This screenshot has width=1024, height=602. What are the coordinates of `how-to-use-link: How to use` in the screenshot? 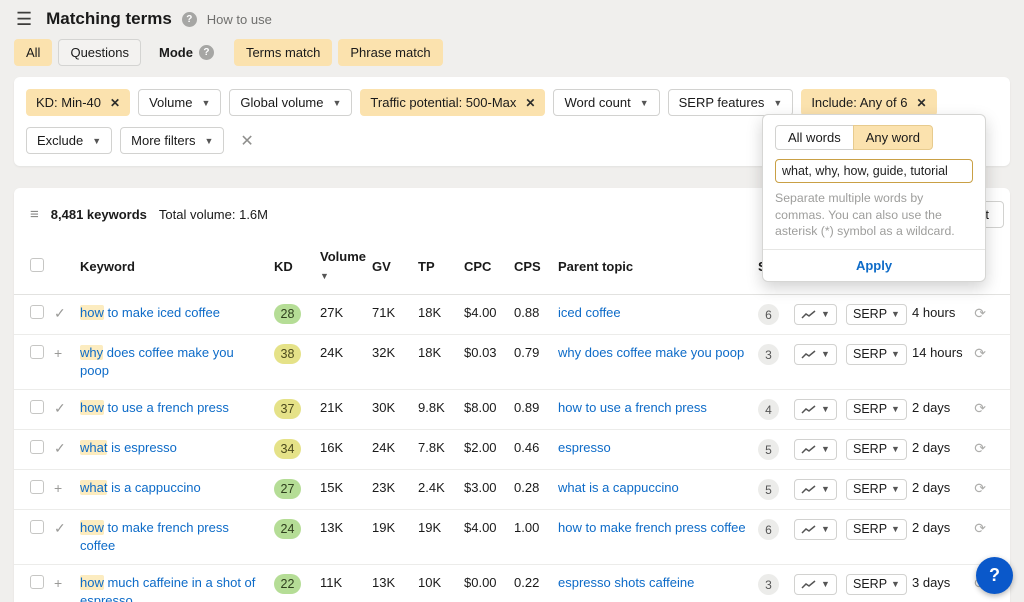 It's located at (239, 19).